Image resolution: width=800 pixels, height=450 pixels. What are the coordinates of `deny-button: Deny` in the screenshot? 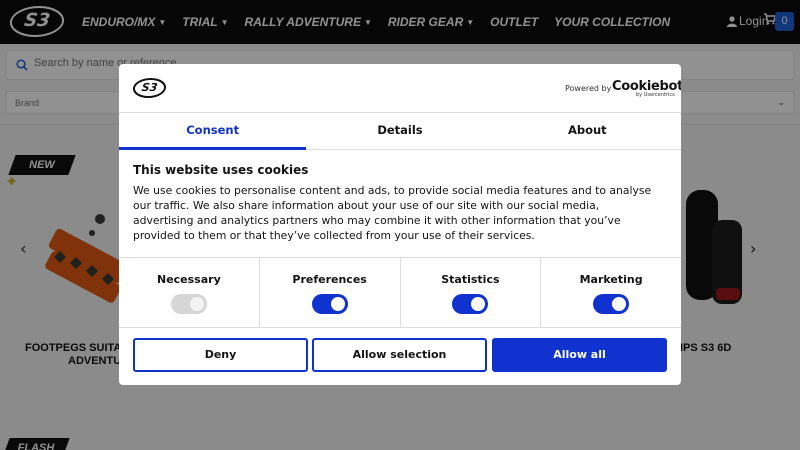 It's located at (220, 355).